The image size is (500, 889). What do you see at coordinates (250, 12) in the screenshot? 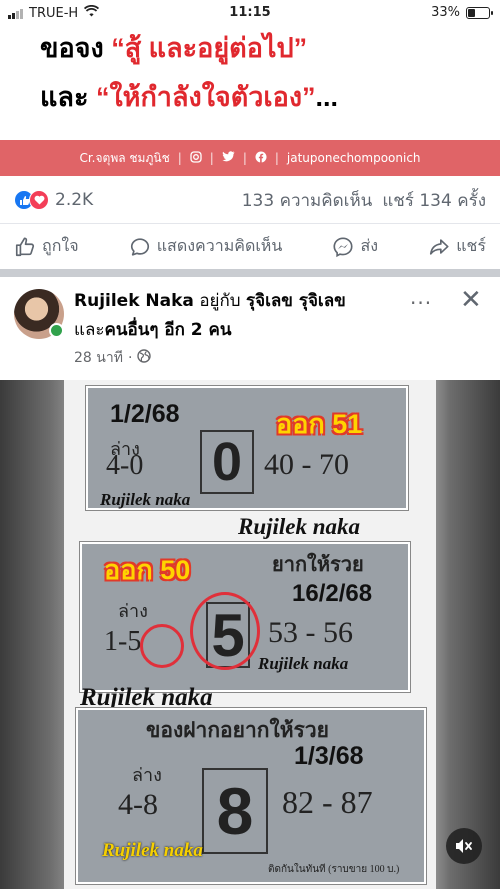
I see `clock: 11:15` at bounding box center [250, 12].